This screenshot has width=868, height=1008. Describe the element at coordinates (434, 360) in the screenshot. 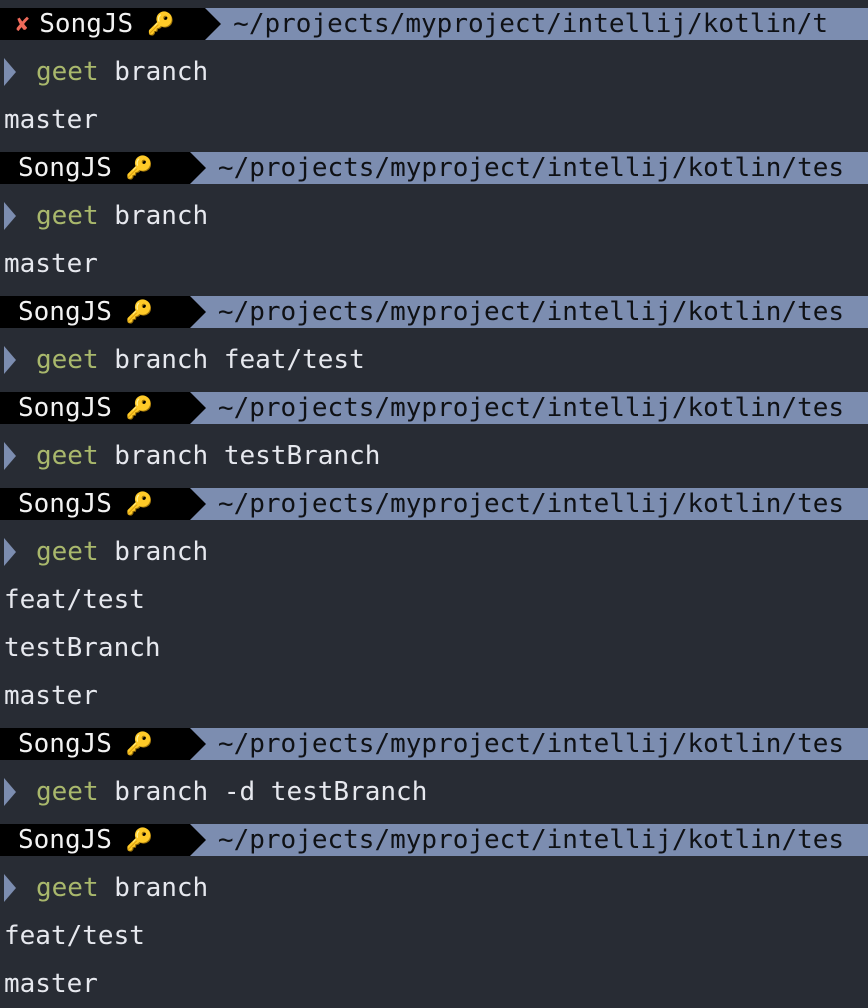

I see `command-line: geet branch feat/test` at that location.